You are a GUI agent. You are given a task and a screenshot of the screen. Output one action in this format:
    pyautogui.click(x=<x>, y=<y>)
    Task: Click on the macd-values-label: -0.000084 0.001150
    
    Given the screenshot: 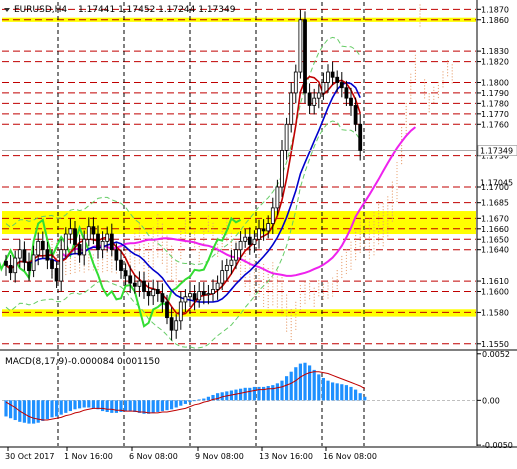 What is the action you would take?
    pyautogui.click(x=114, y=362)
    